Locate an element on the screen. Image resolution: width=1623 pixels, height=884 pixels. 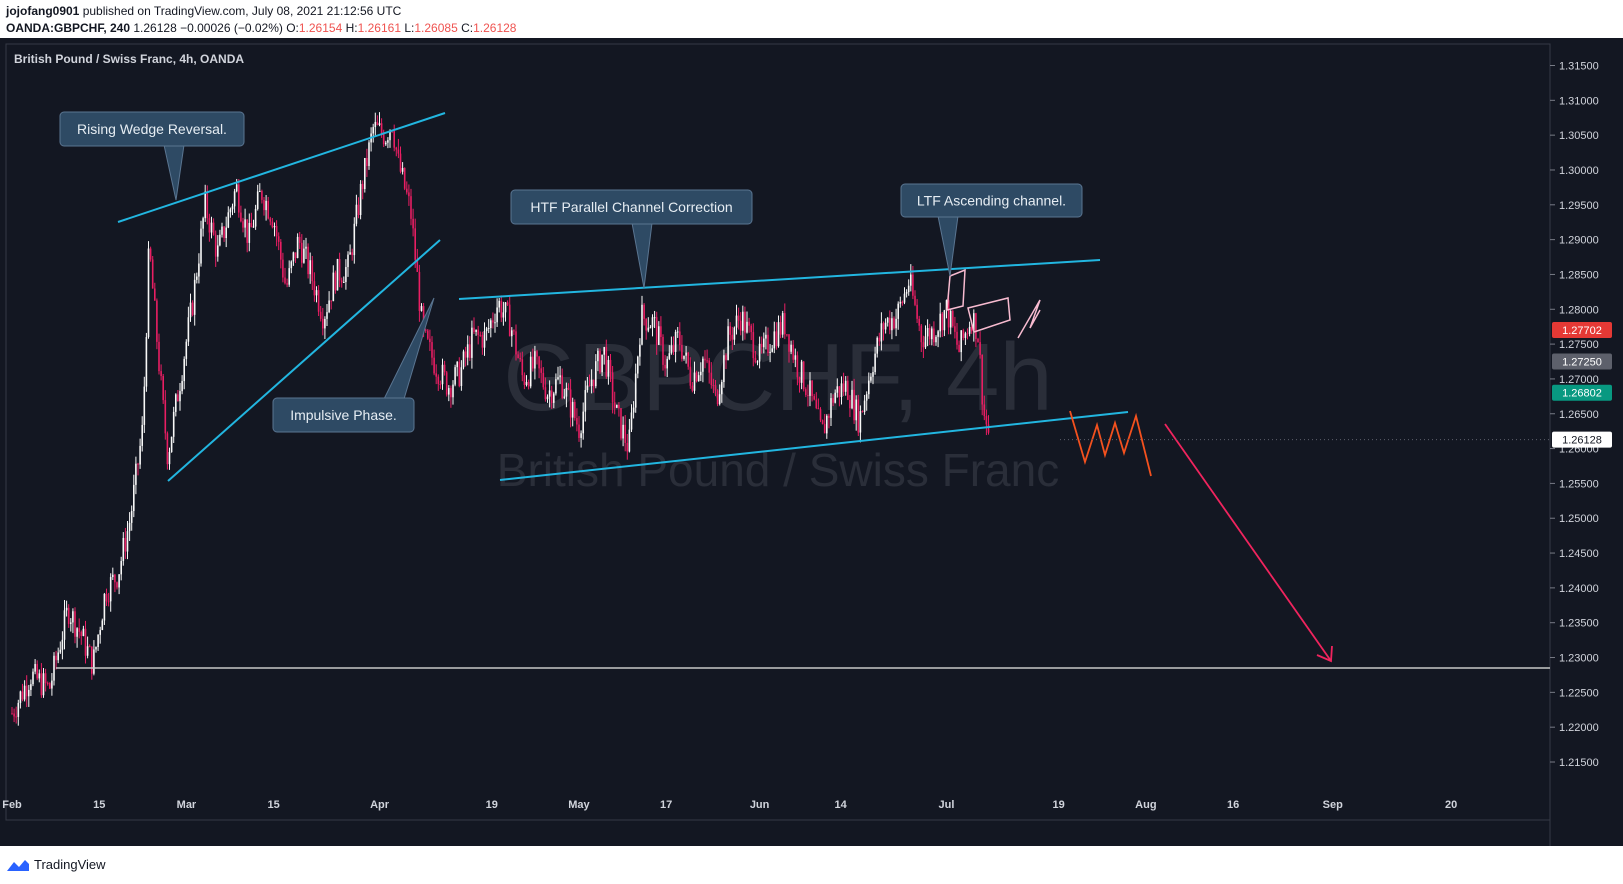
price-badge: 1.27702 is located at coordinates (1582, 330).